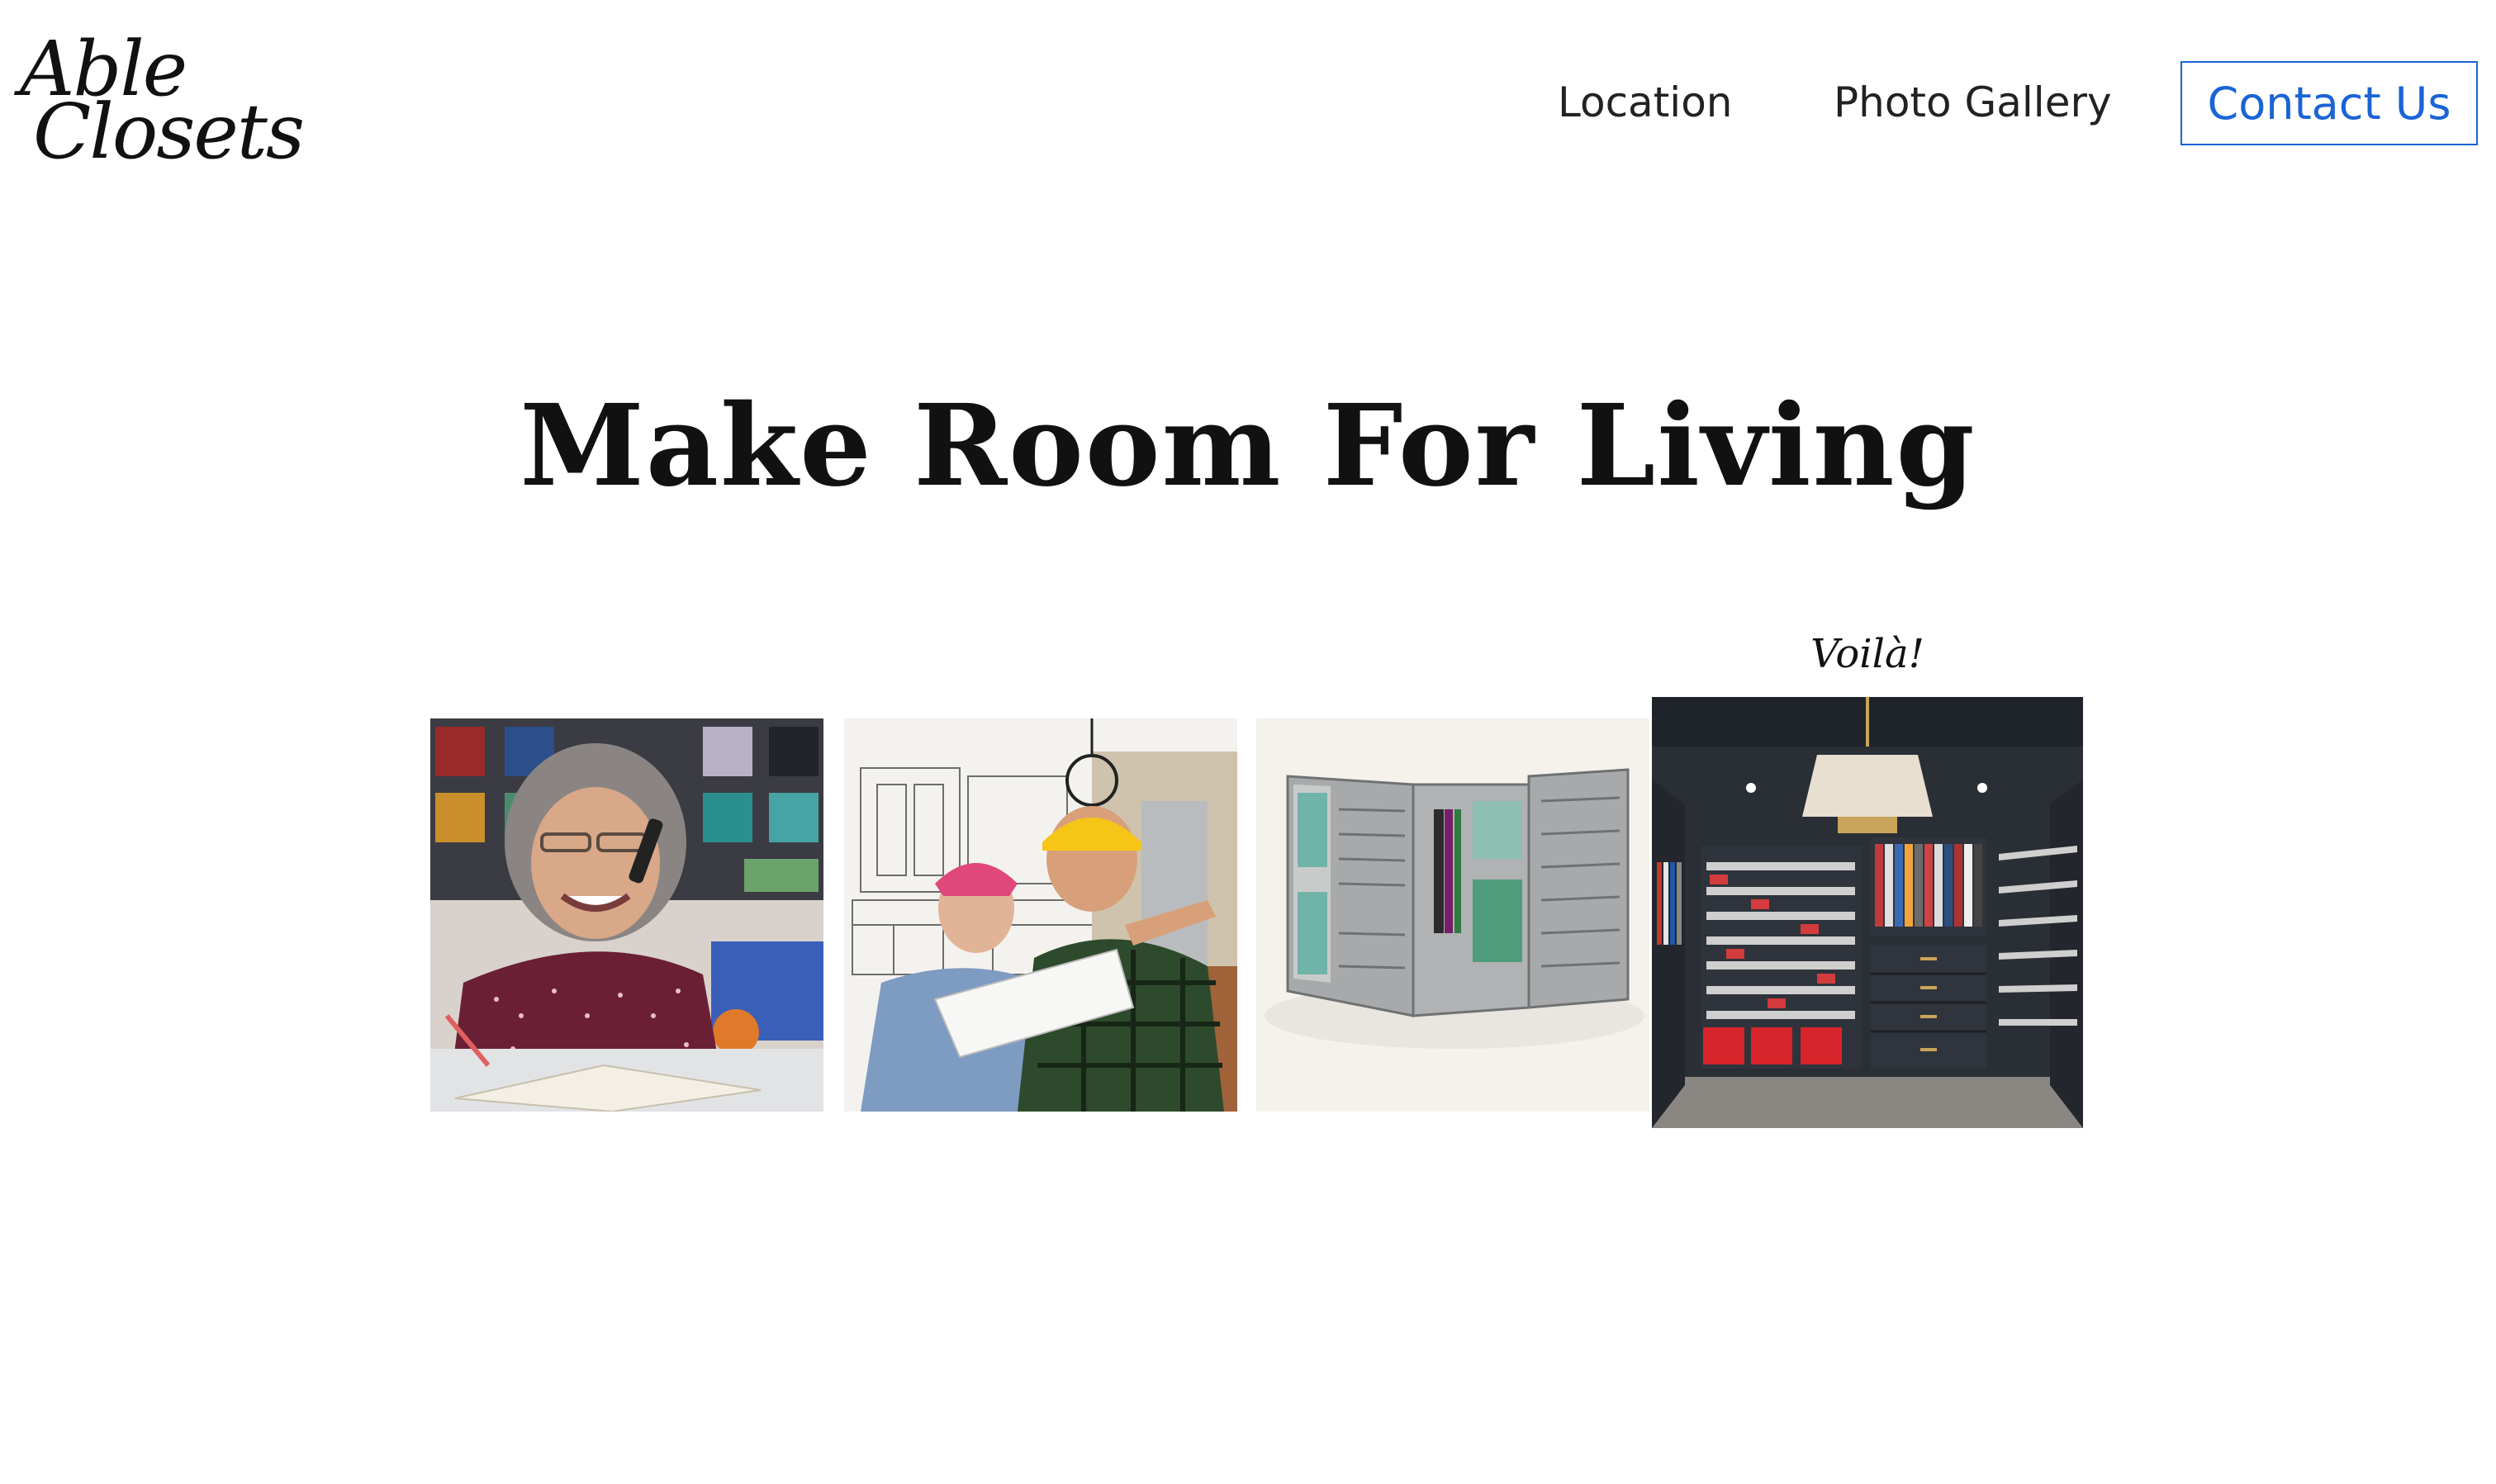  What do you see at coordinates (1452, 915) in the screenshot?
I see `closet-design-render` at bounding box center [1452, 915].